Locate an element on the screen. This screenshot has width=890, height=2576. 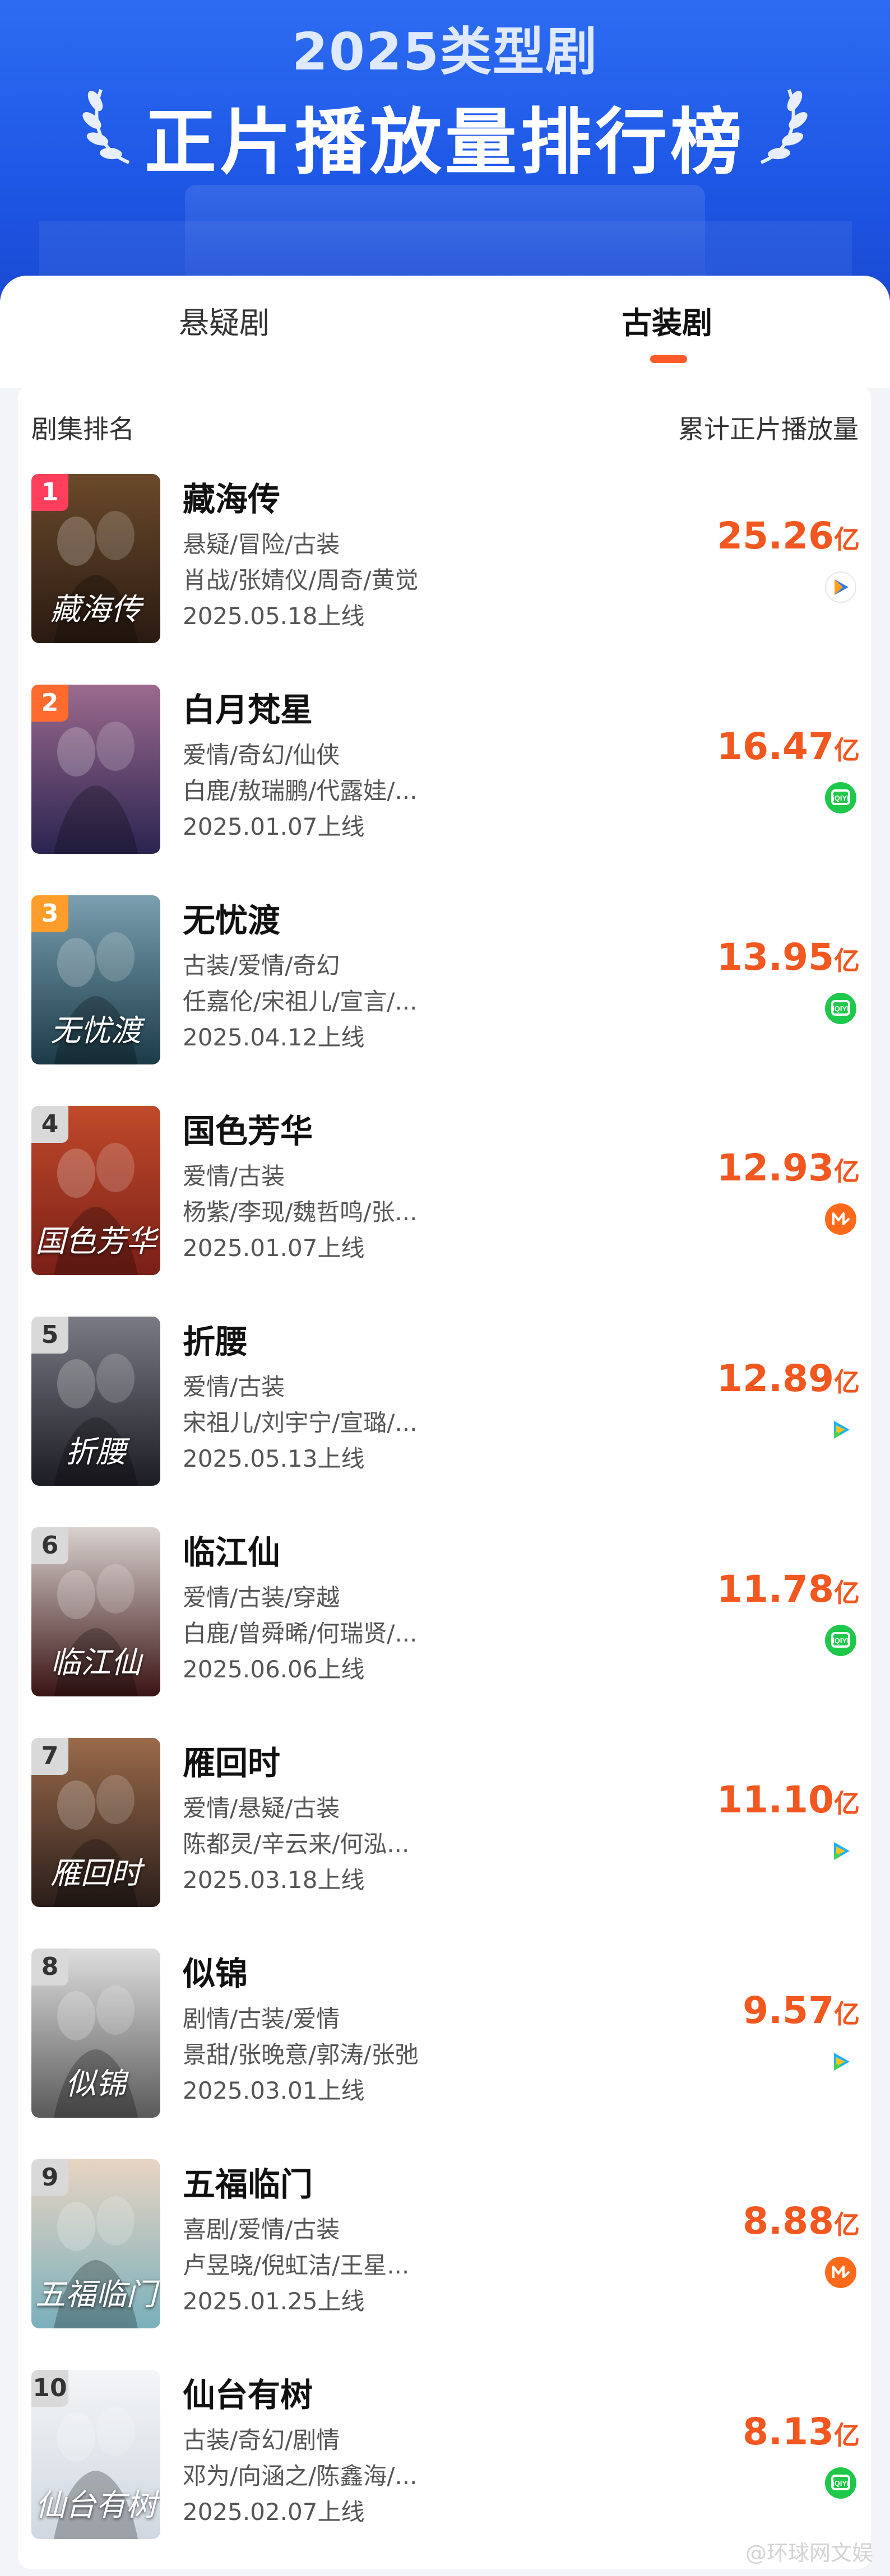
rank-badge: 4 is located at coordinates (49, 1124).